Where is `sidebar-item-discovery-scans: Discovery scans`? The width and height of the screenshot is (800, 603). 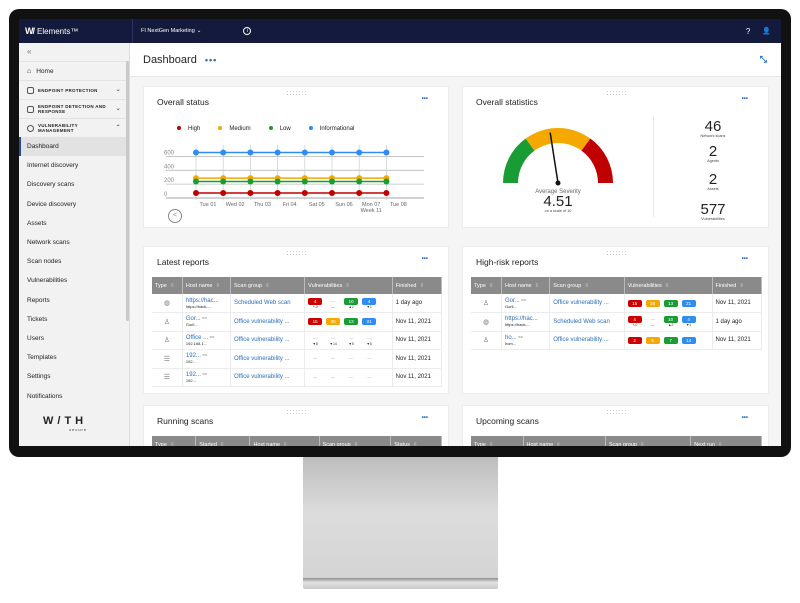
sidebar-item-discovery-scans: Discovery scans is located at coordinates (74, 184).